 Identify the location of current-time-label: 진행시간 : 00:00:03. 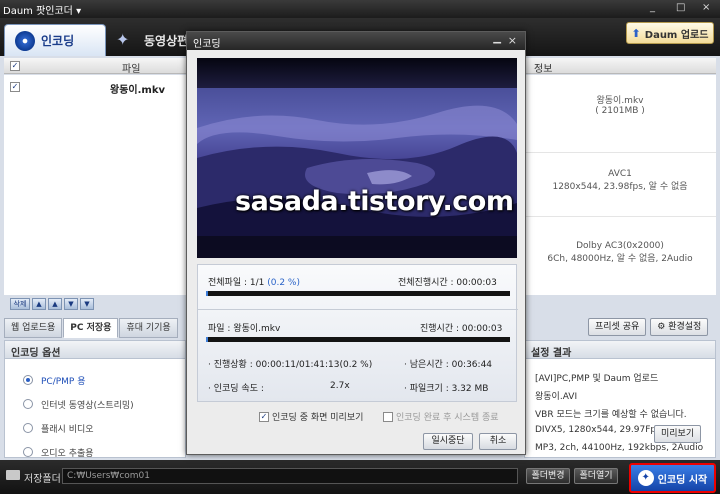
(461, 329).